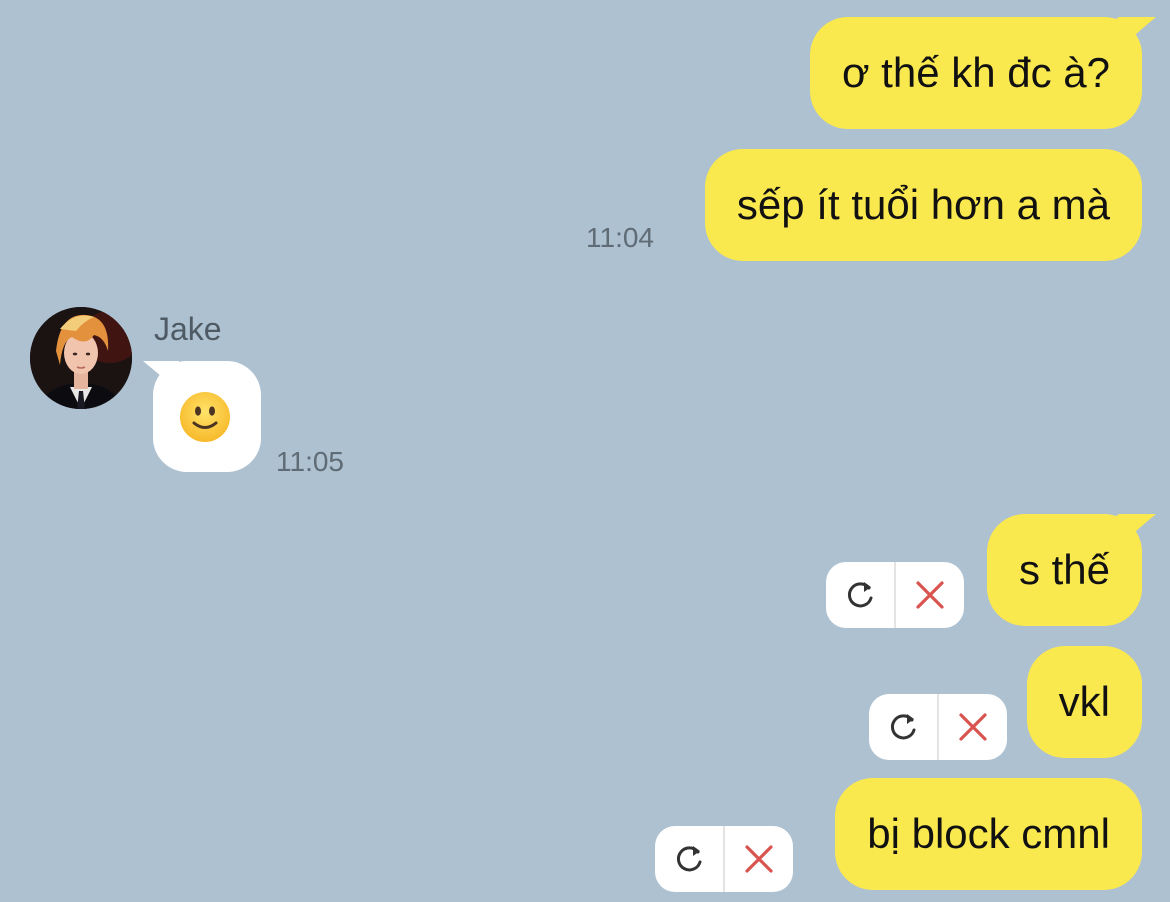 This screenshot has height=902, width=1170. Describe the element at coordinates (620, 237) in the screenshot. I see `message-timestamp: 11:04` at that location.